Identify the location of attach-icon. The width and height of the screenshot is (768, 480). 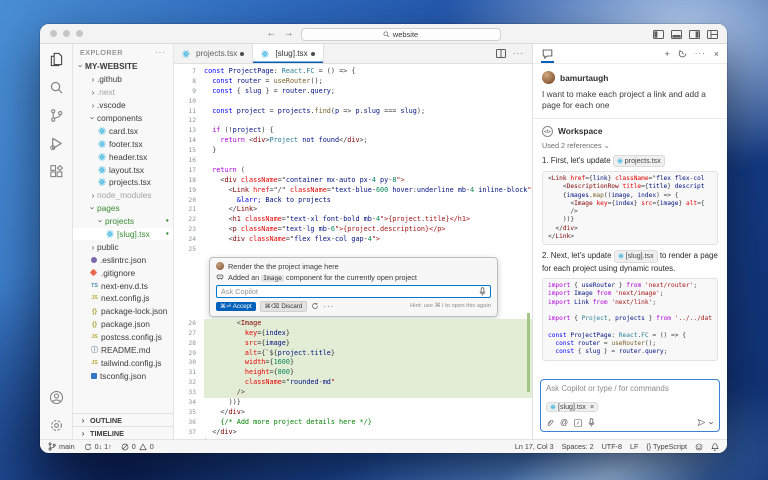
(550, 423).